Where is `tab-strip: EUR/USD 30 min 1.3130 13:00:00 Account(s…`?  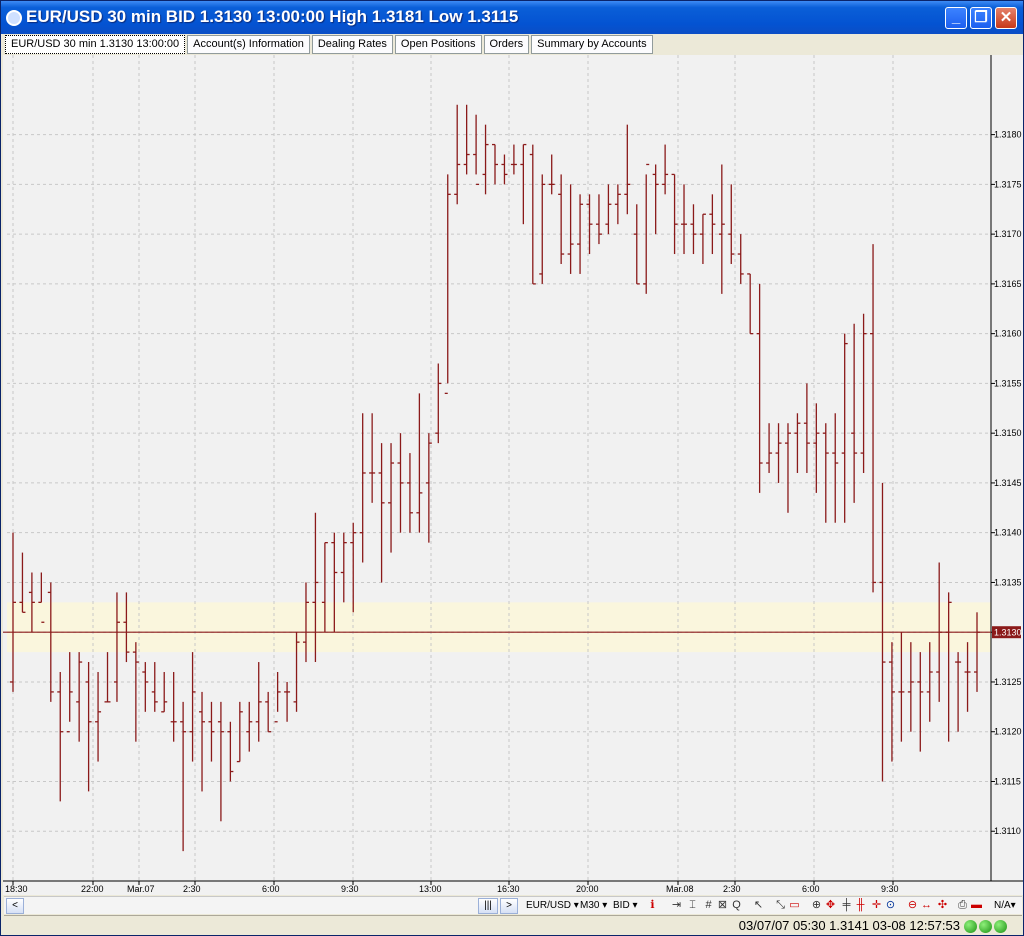
tab-strip: EUR/USD 30 min 1.3130 13:00:00 Account(s… is located at coordinates (329, 45).